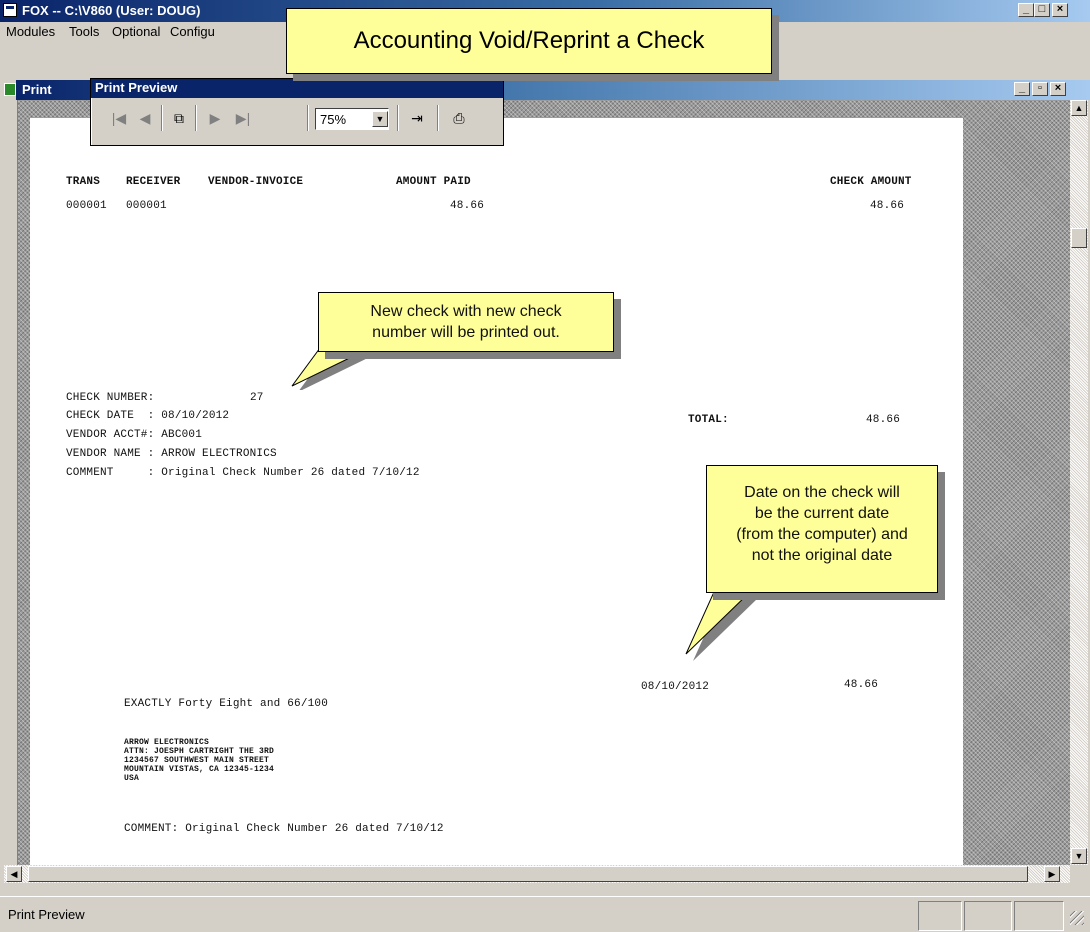  What do you see at coordinates (111, 10) in the screenshot?
I see `window-title: FOX -- C:\V860 (User: DOUG)` at bounding box center [111, 10].